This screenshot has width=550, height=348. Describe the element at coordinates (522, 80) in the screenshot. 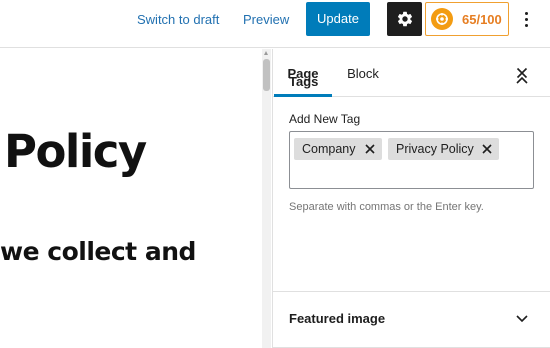

I see `chevron-up-icon` at that location.